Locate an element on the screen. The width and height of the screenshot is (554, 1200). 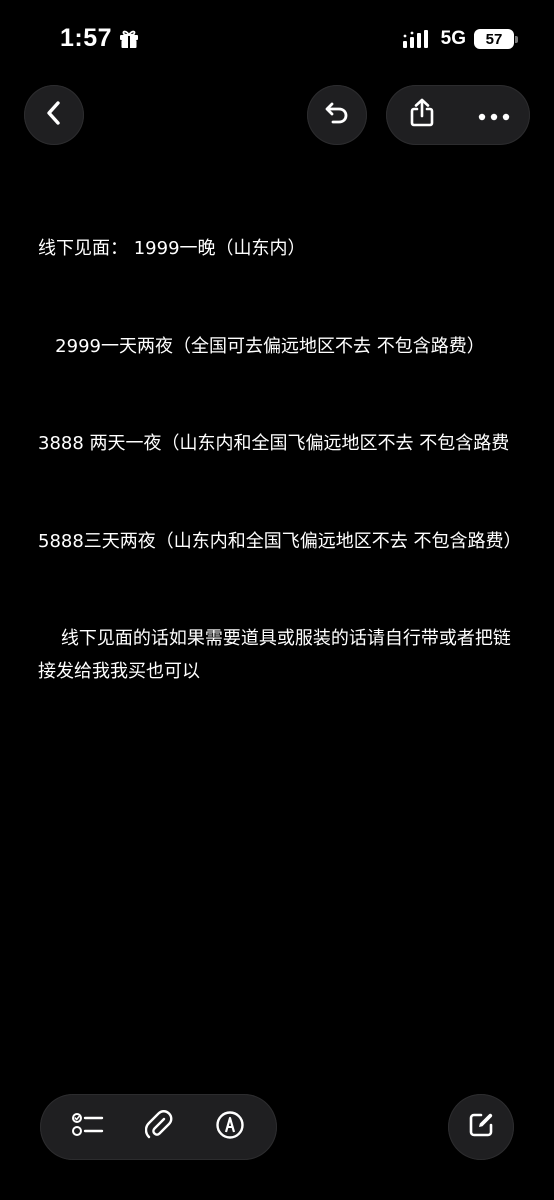
status-time: 1:57 is located at coordinates (86, 38).